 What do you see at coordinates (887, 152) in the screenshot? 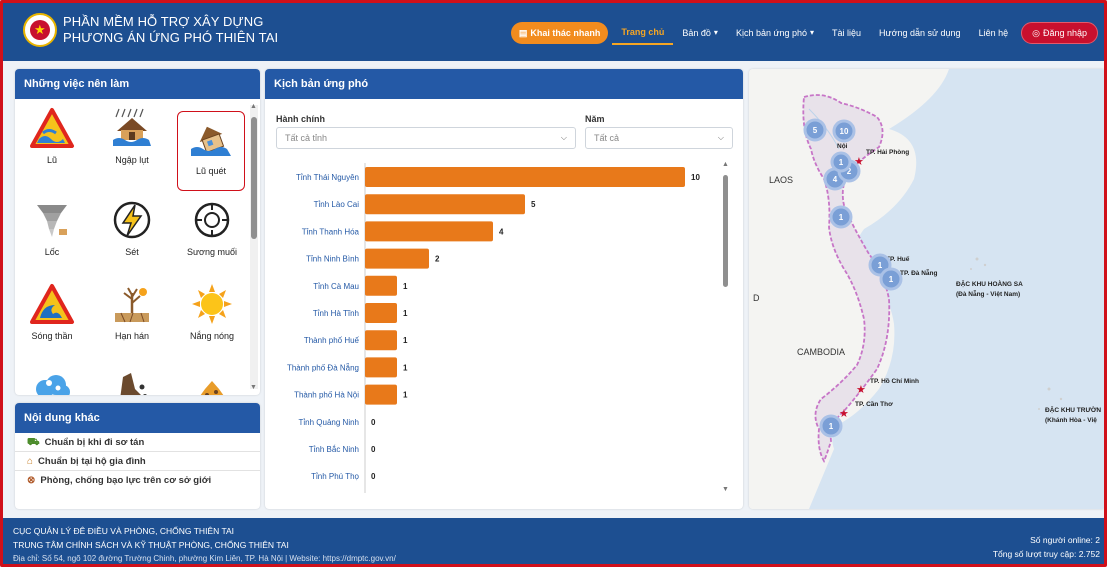
I see `map-label-hai-phong: TP. Hải Phòng` at bounding box center [887, 152].